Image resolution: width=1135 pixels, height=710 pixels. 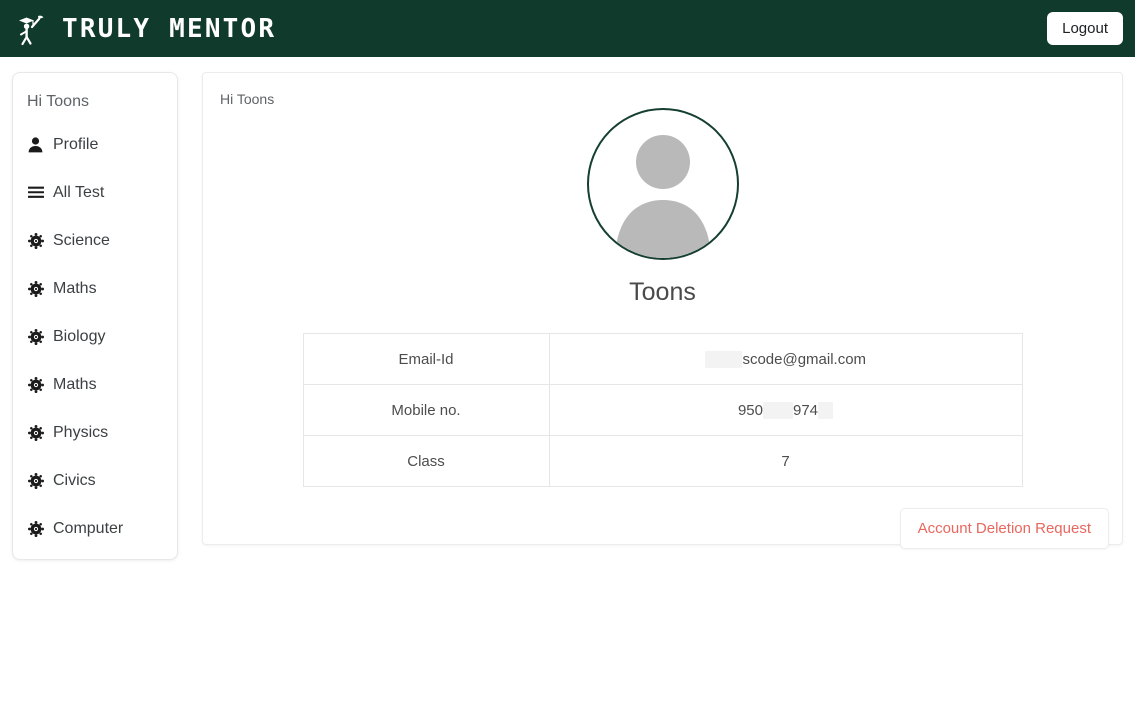 What do you see at coordinates (81, 240) in the screenshot?
I see `sidebar-item-label: Science` at bounding box center [81, 240].